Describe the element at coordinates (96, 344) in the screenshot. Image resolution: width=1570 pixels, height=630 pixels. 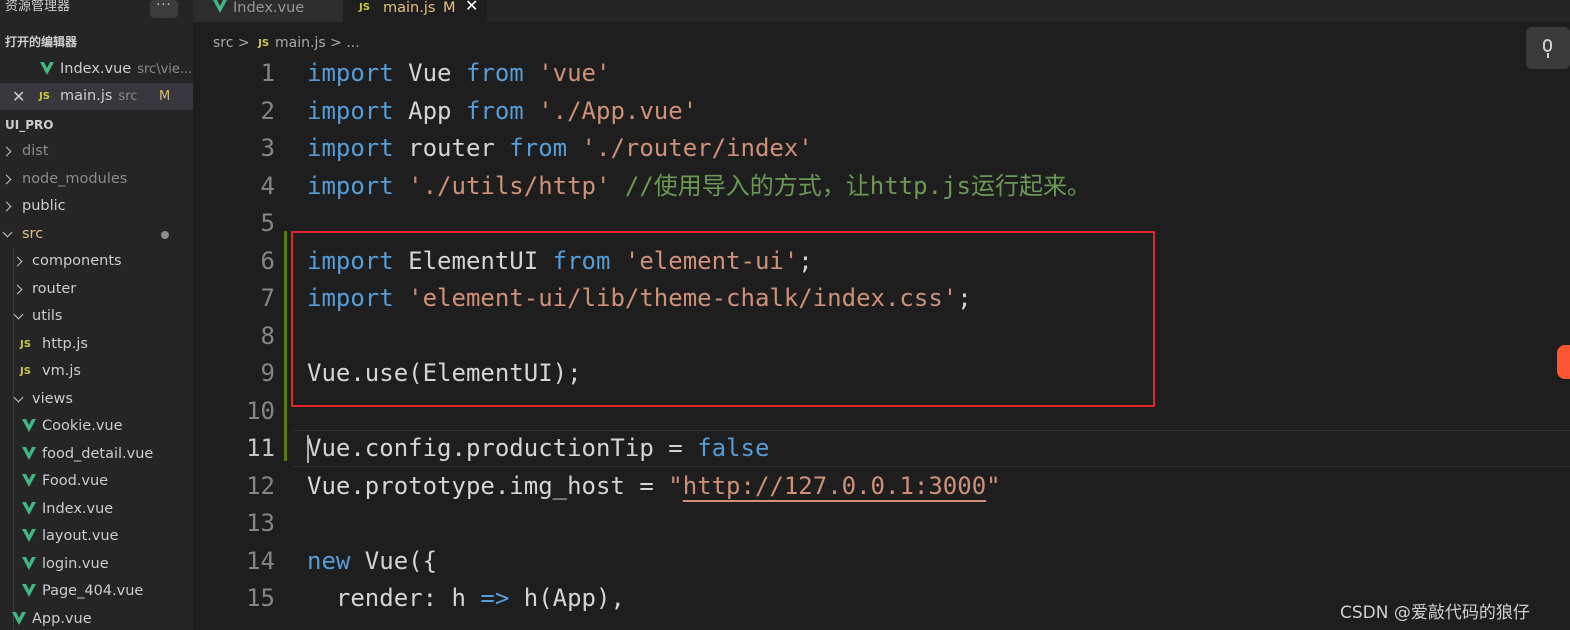
I see `tree-file-http-js: JS http.js` at that location.